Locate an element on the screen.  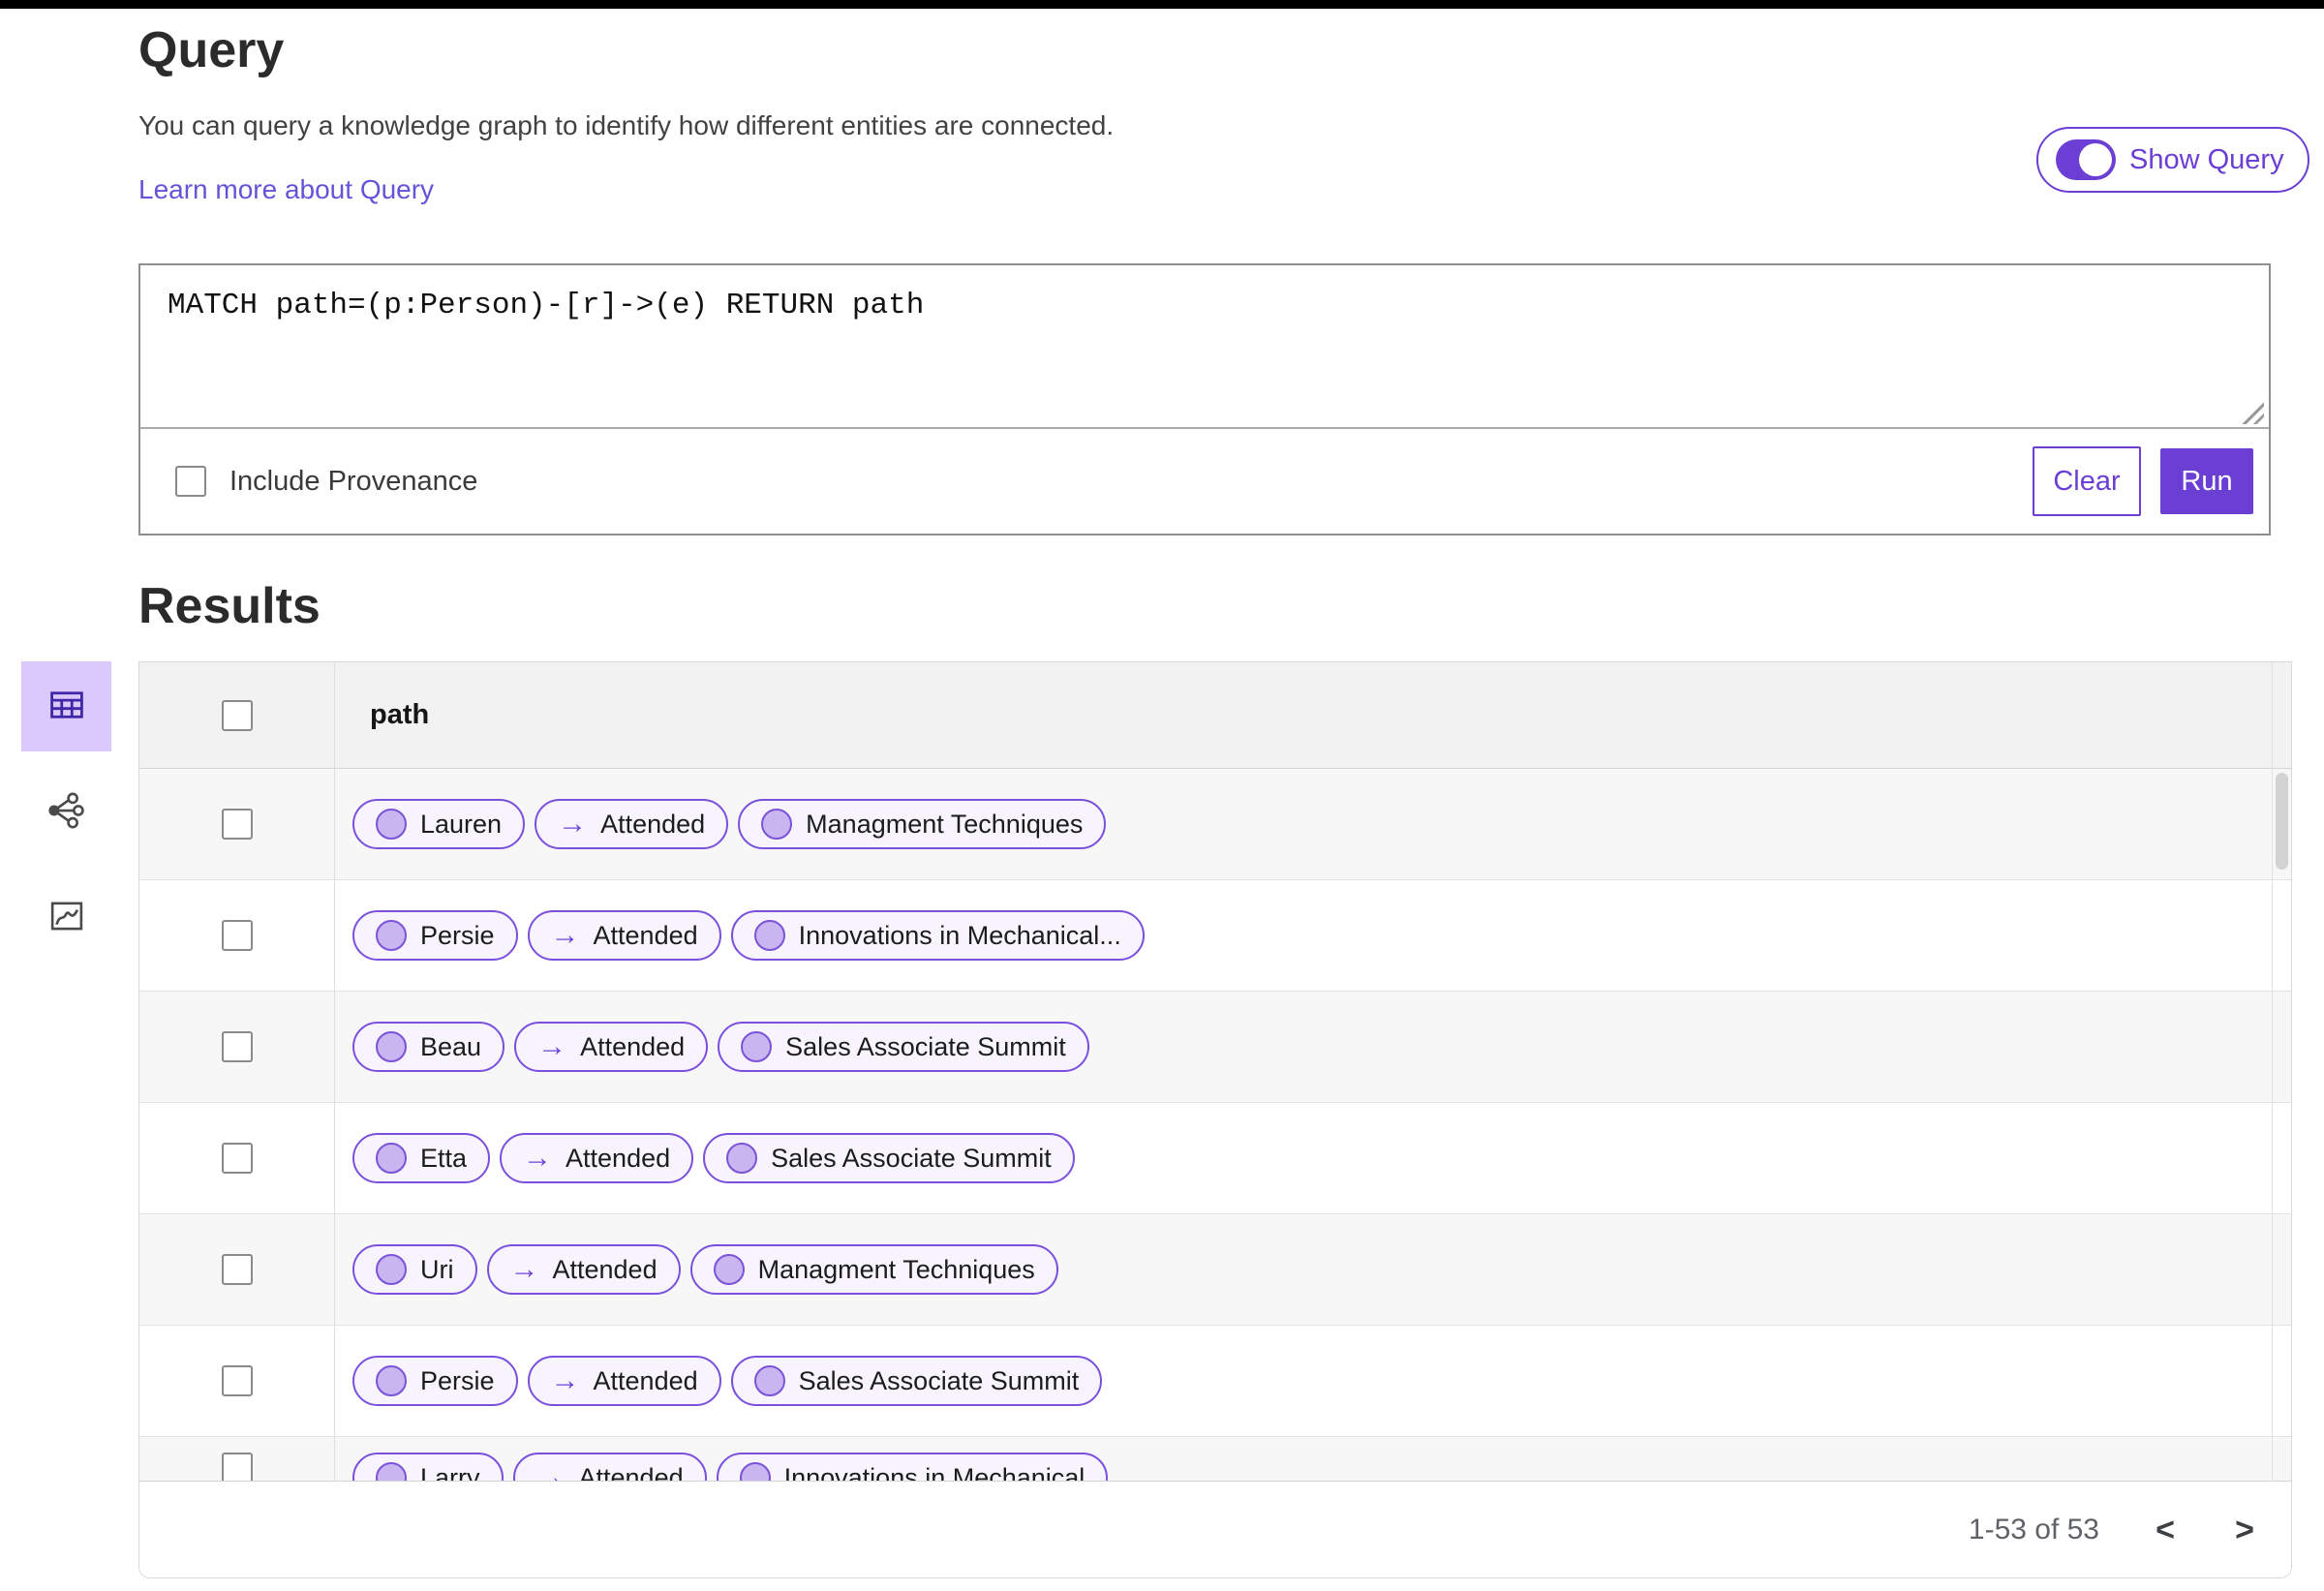
pagination-bar: 1-53 of 53 < > is located at coordinates (1215, 1529).